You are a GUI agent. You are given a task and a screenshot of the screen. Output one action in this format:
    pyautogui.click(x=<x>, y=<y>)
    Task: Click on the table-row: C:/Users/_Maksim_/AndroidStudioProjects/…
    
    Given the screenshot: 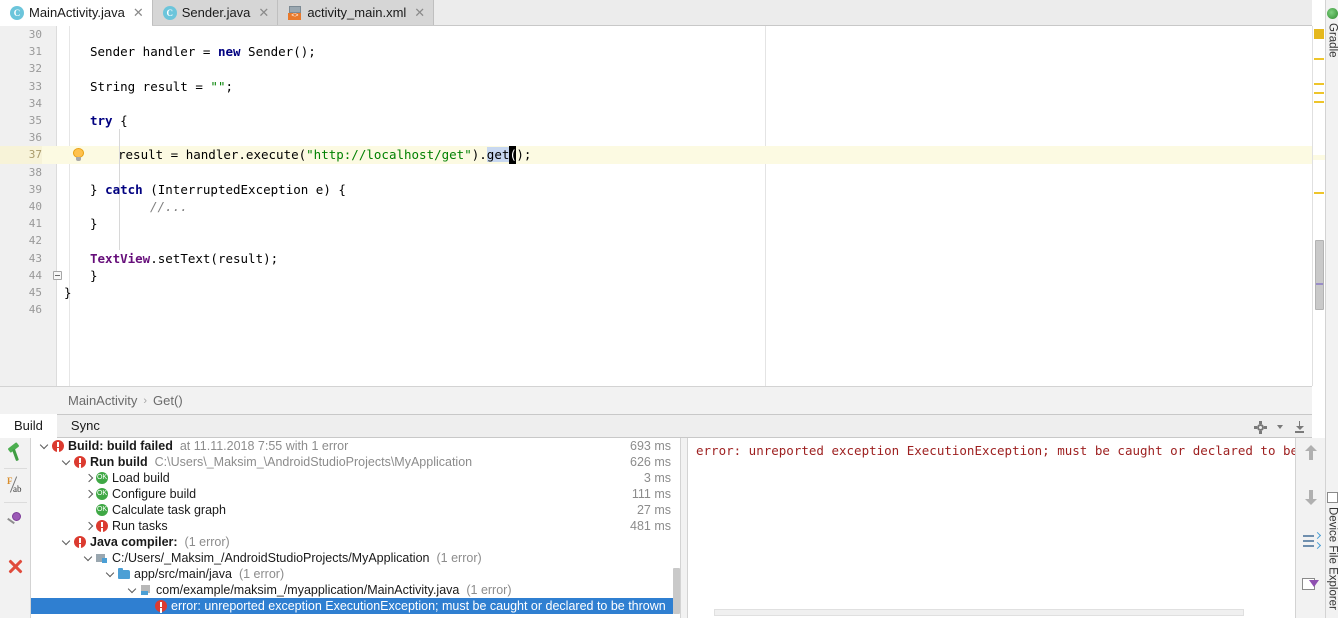 What is the action you would take?
    pyautogui.click(x=355, y=558)
    